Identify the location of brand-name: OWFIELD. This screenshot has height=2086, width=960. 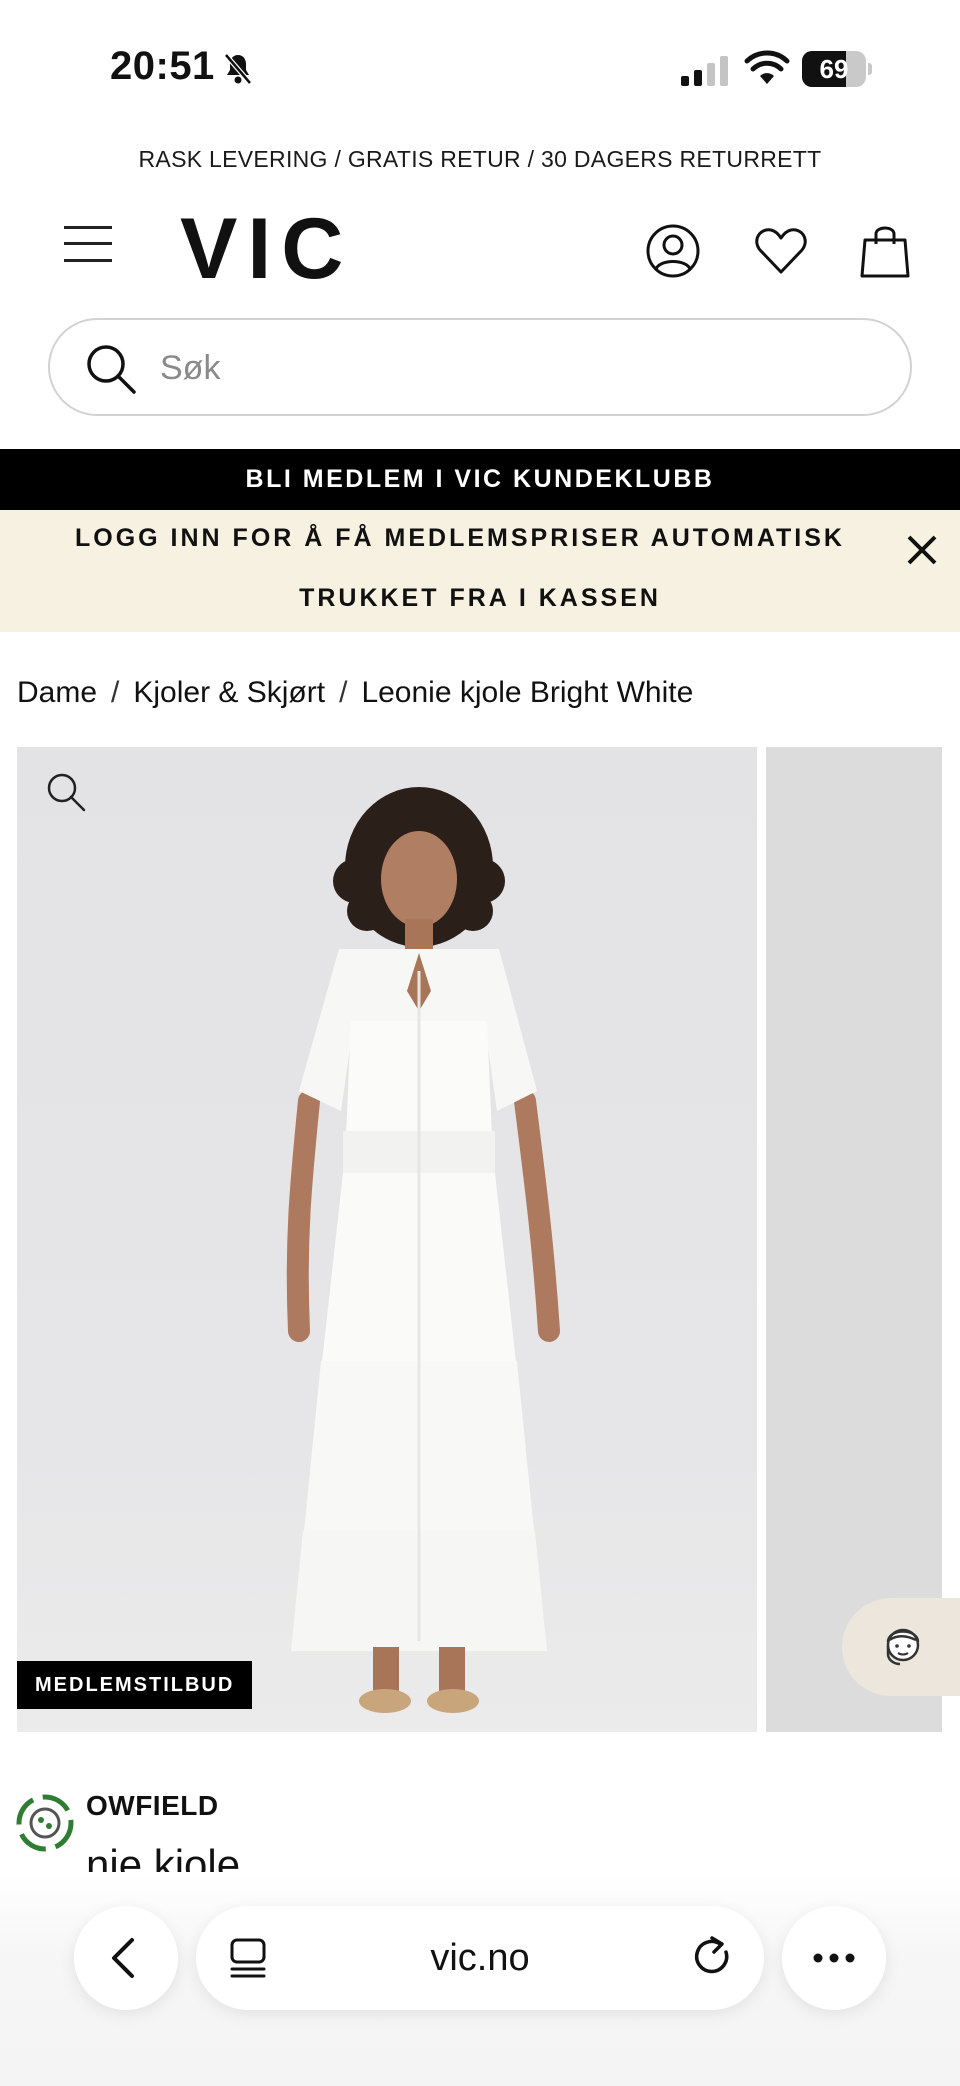
(152, 1806).